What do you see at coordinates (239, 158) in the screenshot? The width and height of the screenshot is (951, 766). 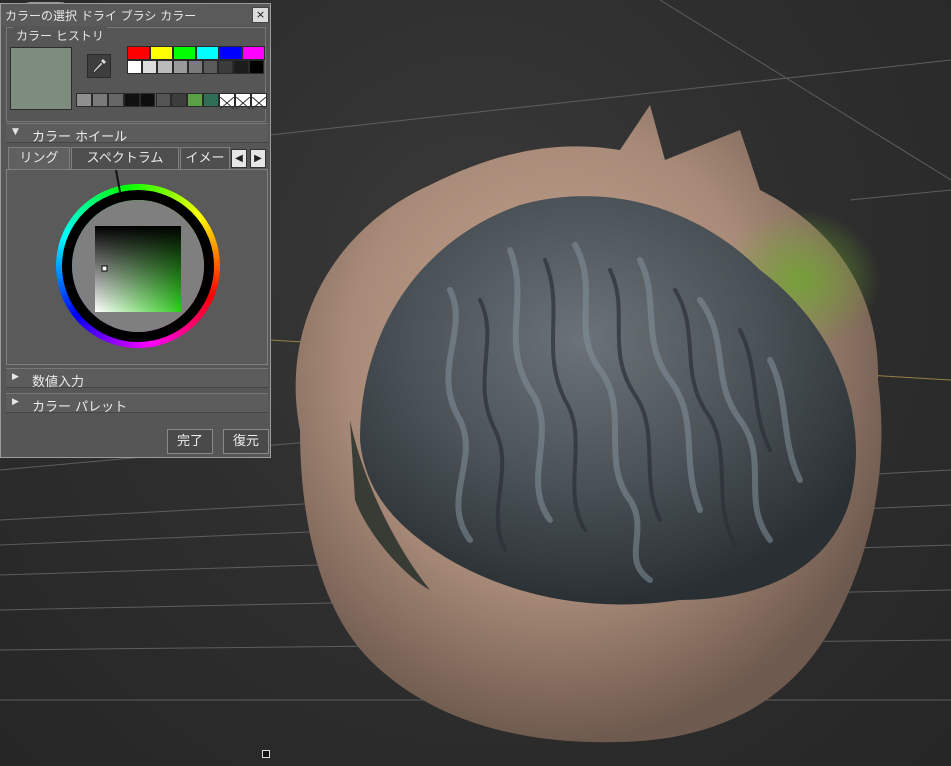 I see `tab-prev-button: ◀` at bounding box center [239, 158].